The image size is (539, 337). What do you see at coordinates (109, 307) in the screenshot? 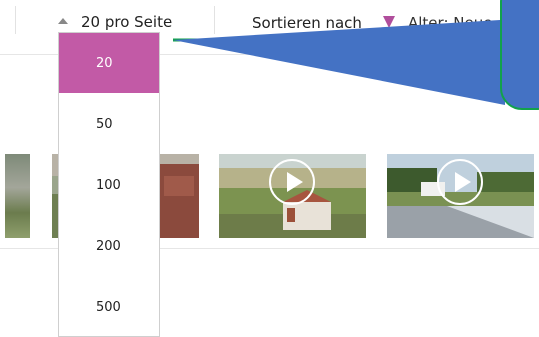
I see `per-page-option-500: 500` at bounding box center [109, 307].